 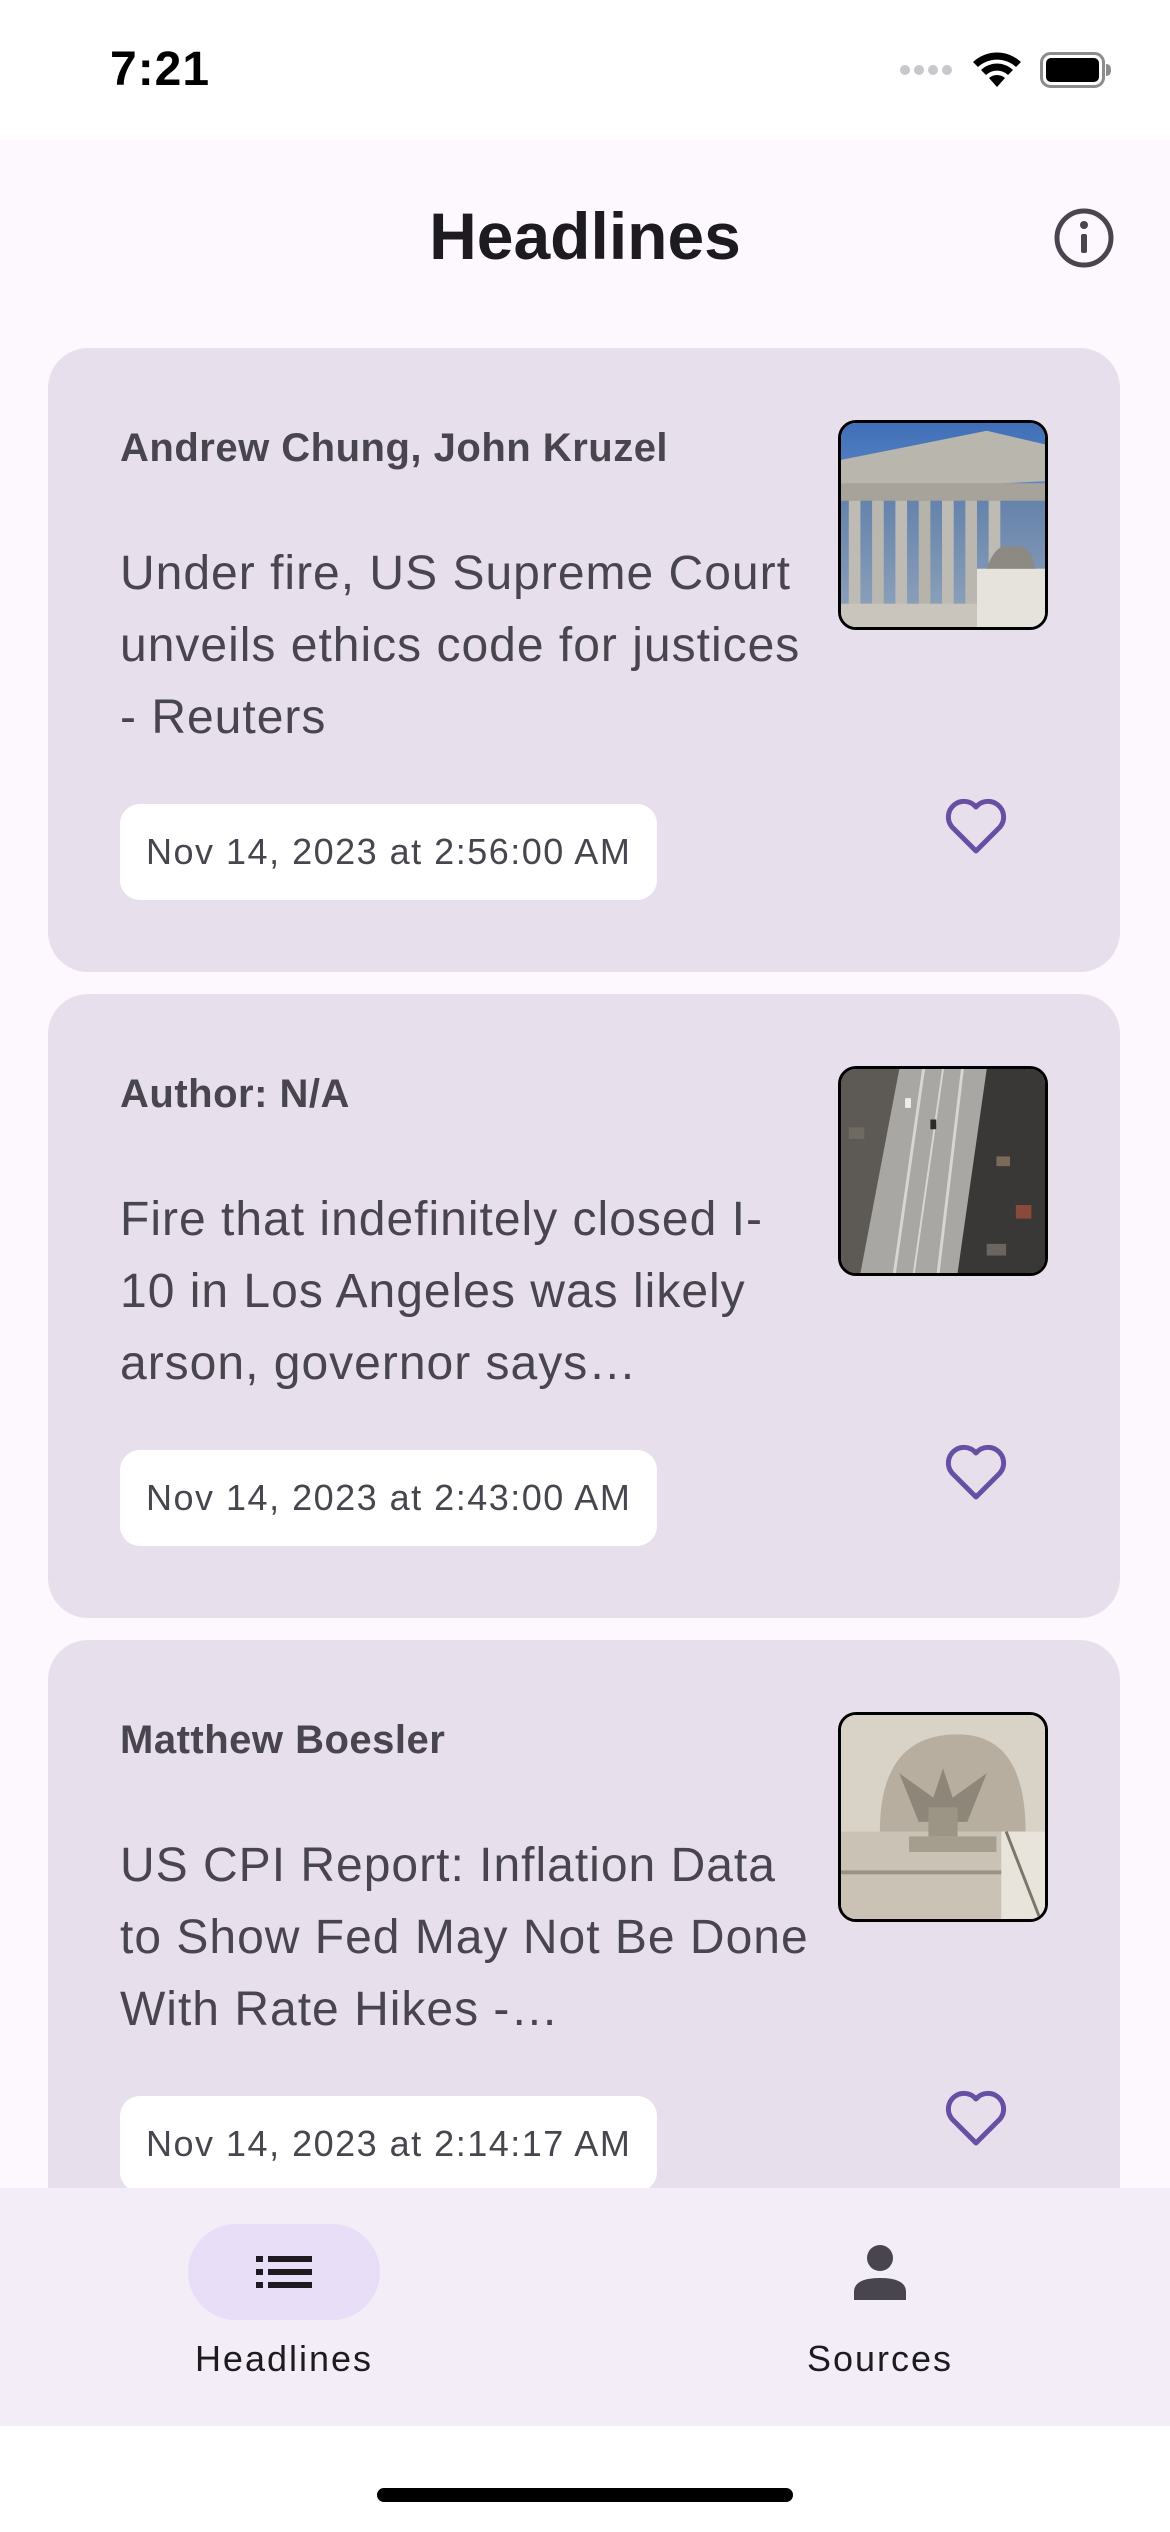 What do you see at coordinates (585, 236) in the screenshot?
I see `page-title: Headlines` at bounding box center [585, 236].